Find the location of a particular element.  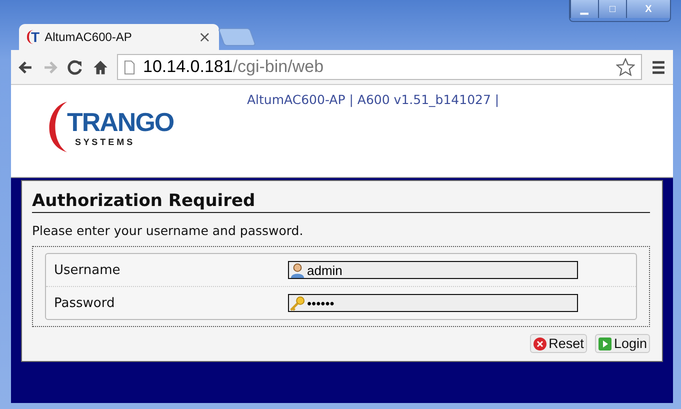

close-tab-button: × is located at coordinates (204, 37).